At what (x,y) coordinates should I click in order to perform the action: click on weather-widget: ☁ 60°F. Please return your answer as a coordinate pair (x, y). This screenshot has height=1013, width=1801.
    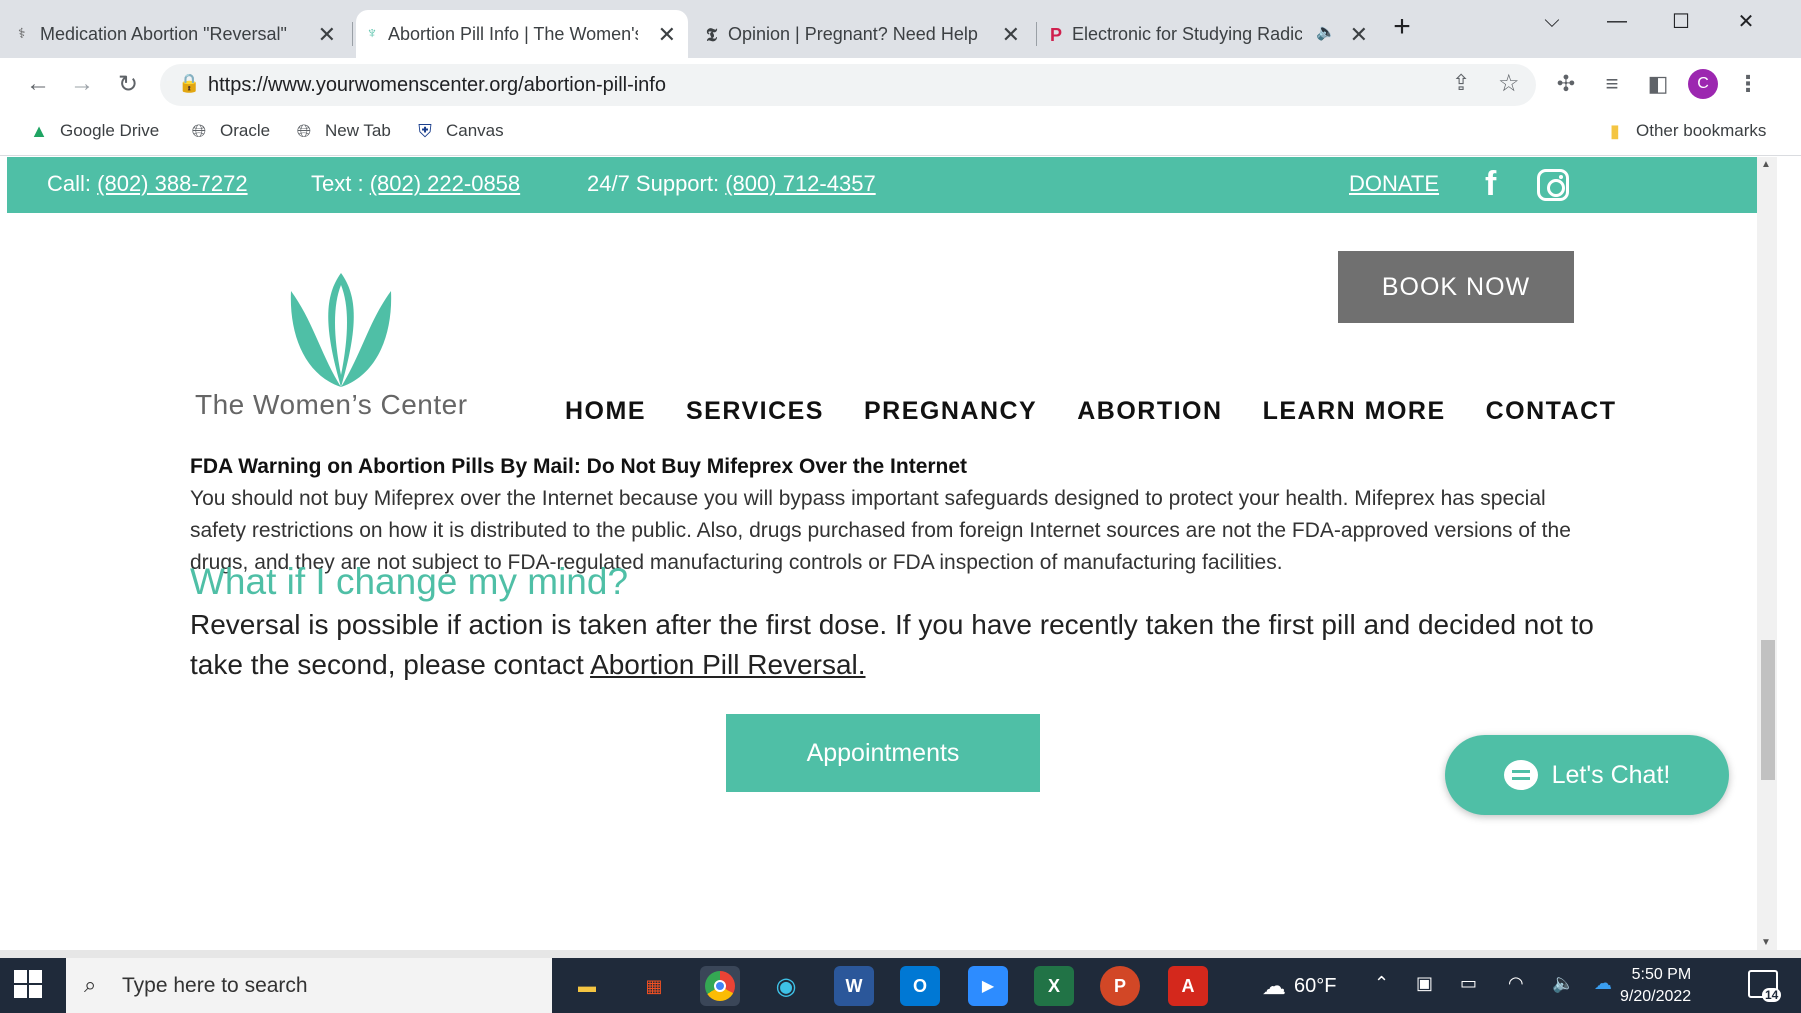
    Looking at the image, I should click on (1299, 986).